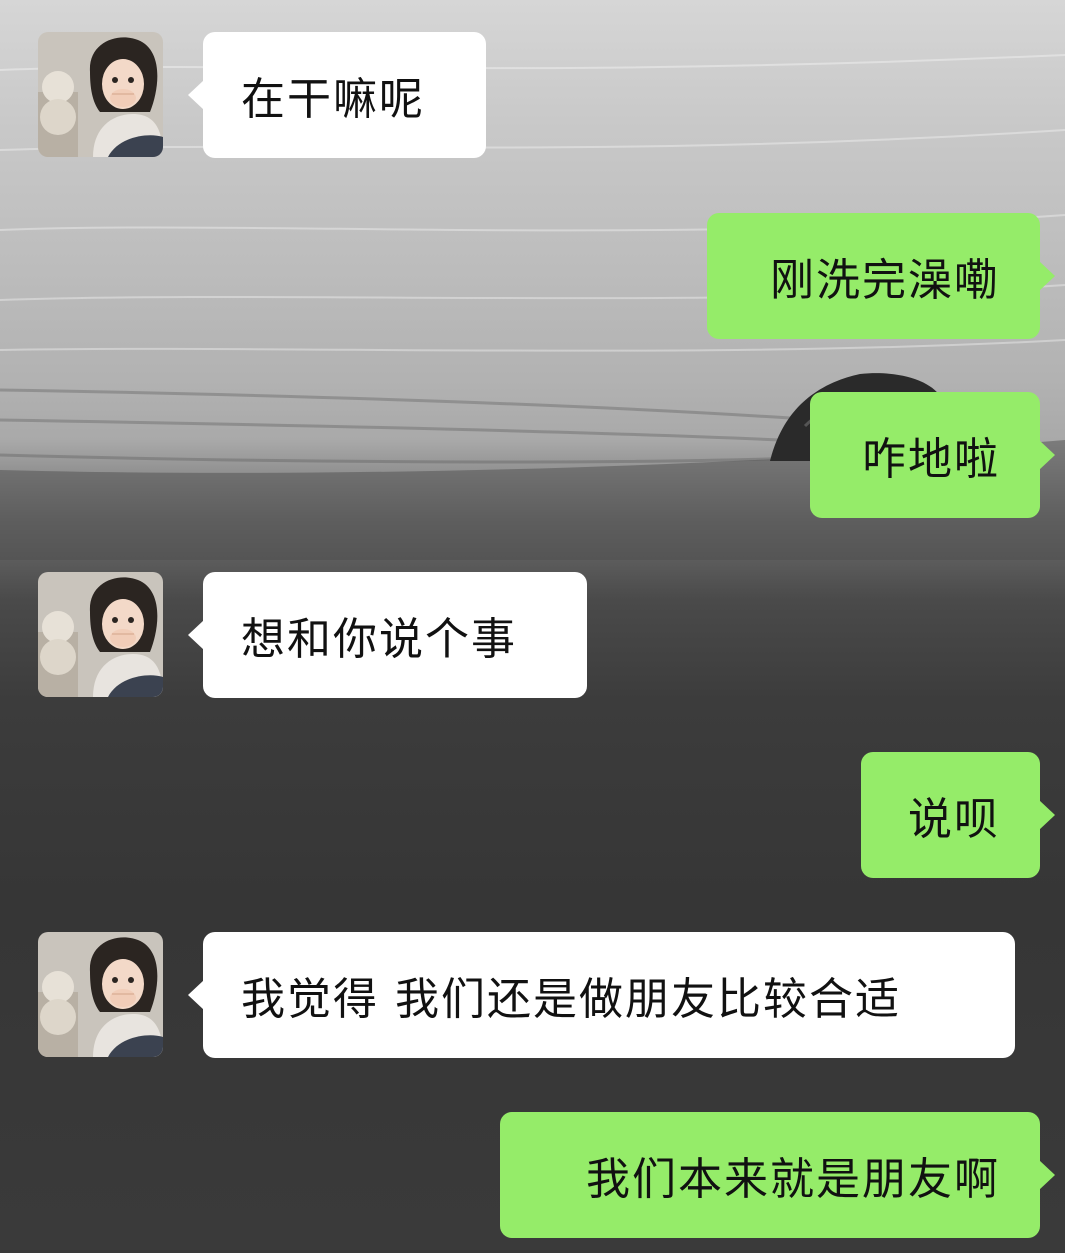 The width and height of the screenshot is (1065, 1253). I want to click on message-bubble-sent: 我们本来就是朋友啊, so click(777, 1175).